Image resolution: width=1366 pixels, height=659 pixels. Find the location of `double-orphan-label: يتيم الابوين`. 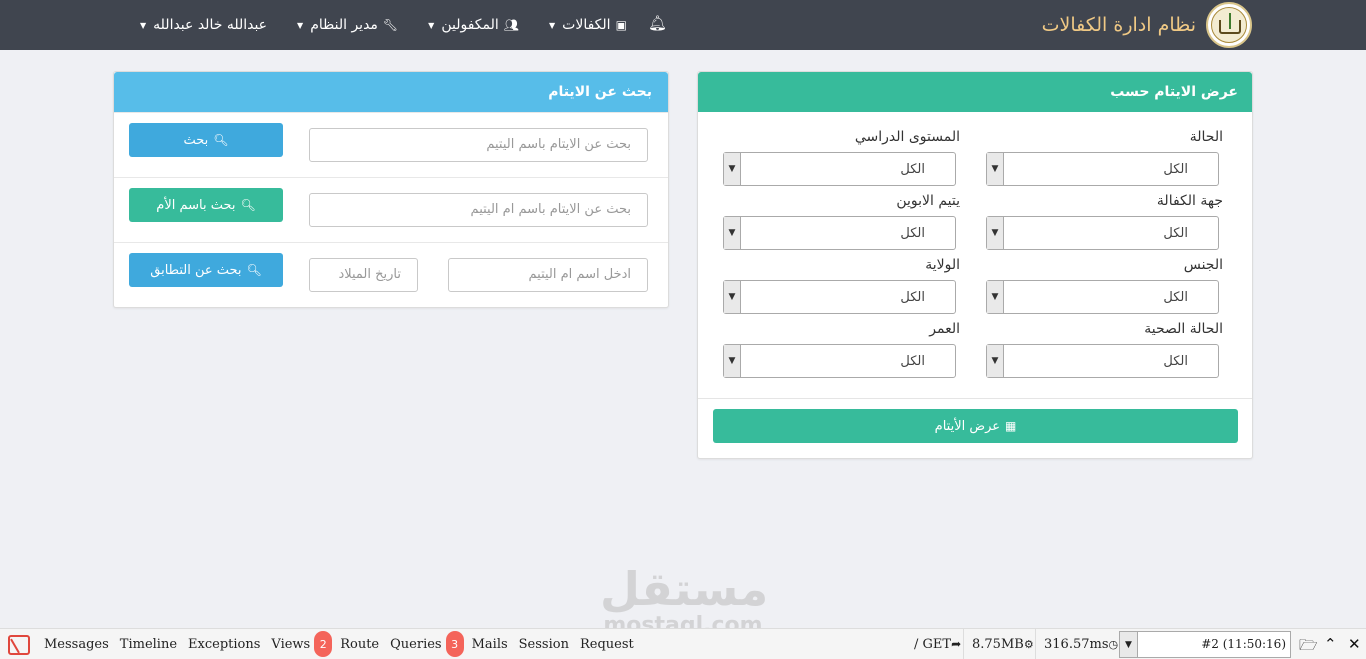

double-orphan-label: يتيم الابوين is located at coordinates (928, 201).